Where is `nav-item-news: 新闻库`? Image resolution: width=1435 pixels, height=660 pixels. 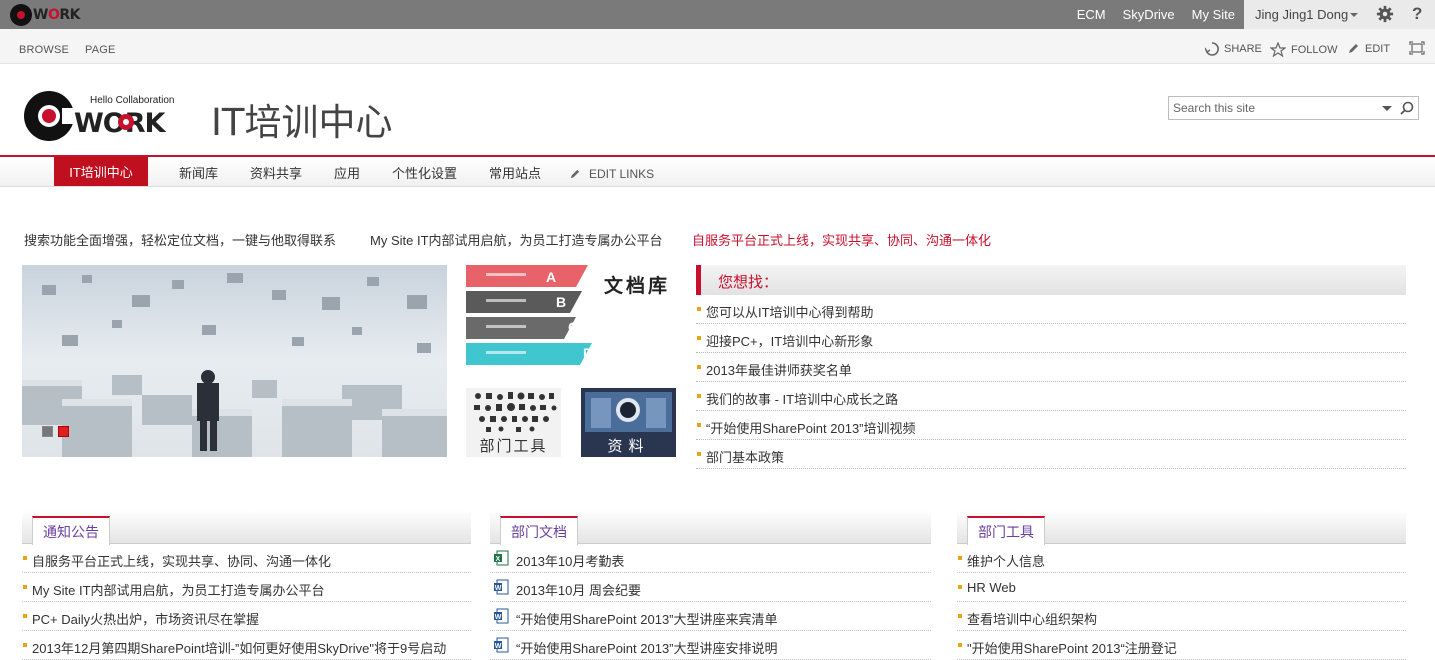 nav-item-news: 新闻库 is located at coordinates (198, 172).